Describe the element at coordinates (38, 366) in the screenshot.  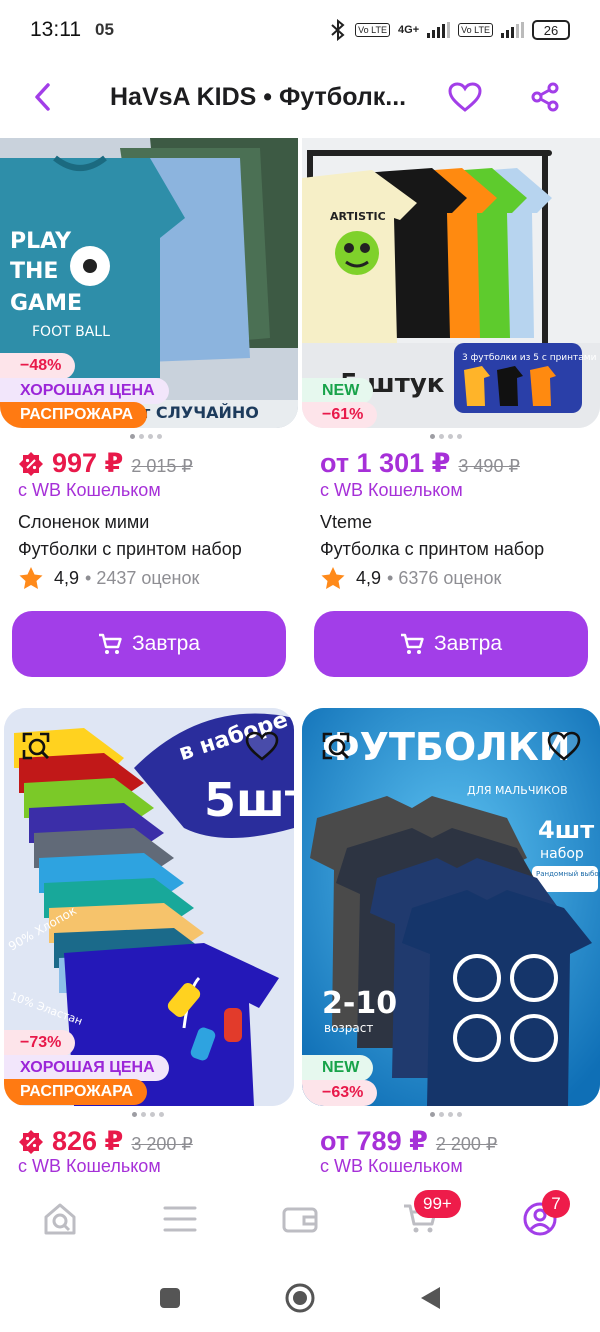
I see `discount-badge: −48%` at that location.